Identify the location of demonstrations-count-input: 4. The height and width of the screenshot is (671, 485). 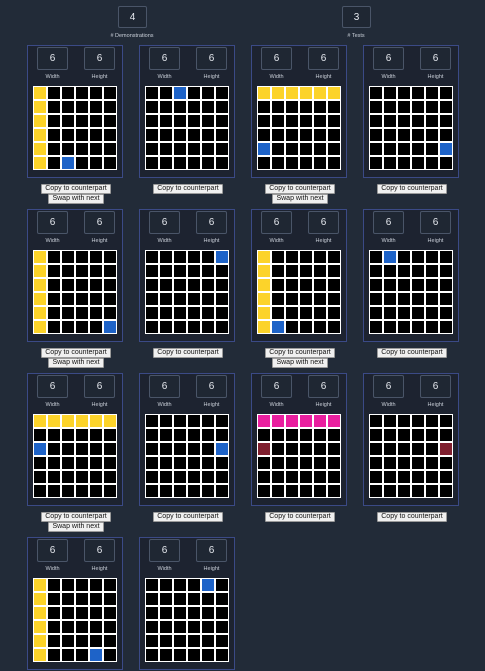
(132, 17).